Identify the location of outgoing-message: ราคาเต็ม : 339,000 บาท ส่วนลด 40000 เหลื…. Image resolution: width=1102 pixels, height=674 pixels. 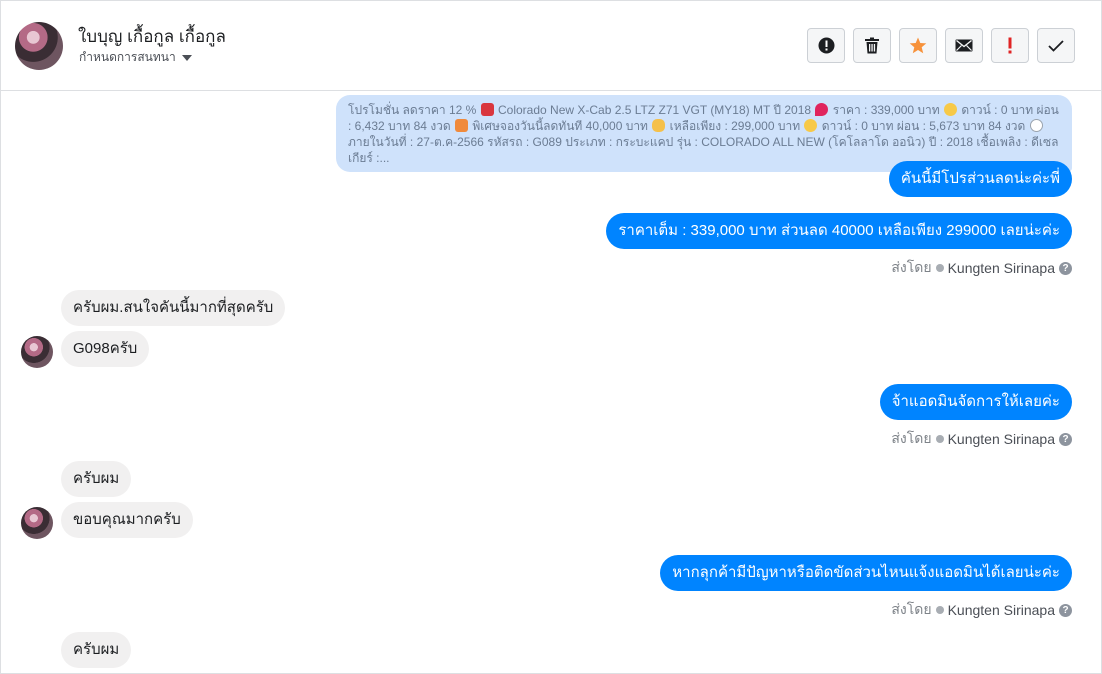
(839, 231).